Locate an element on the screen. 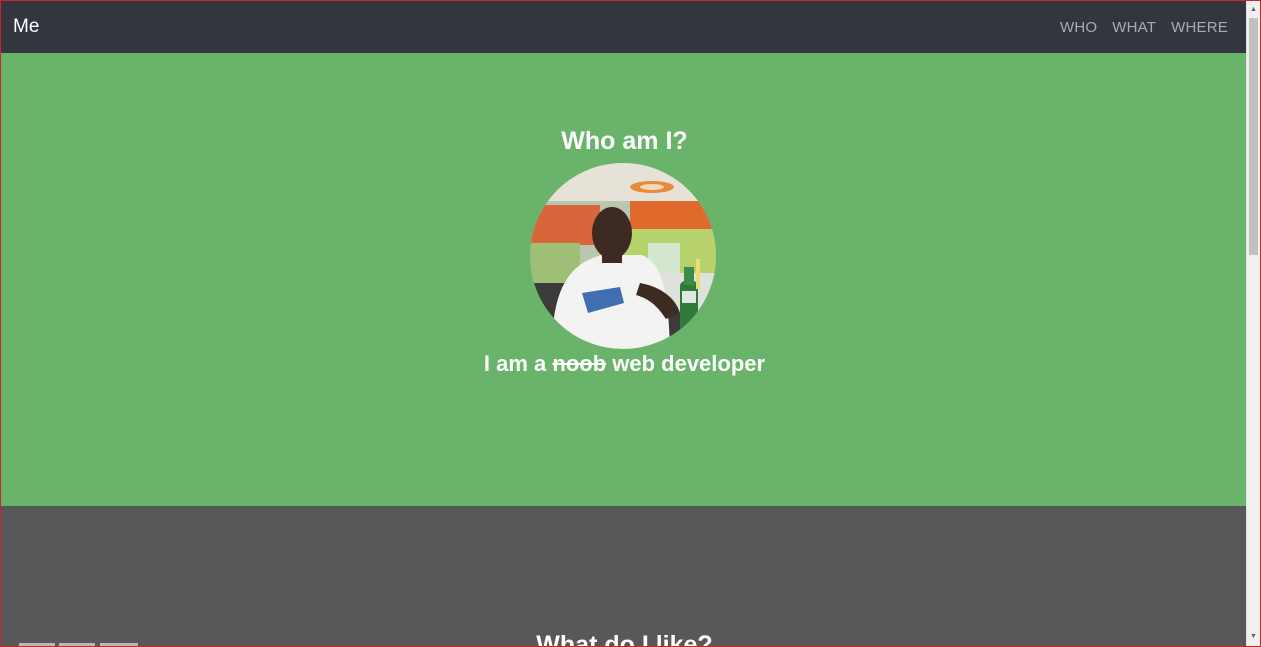 This screenshot has width=1261, height=647. profile-photo-image is located at coordinates (623, 256).